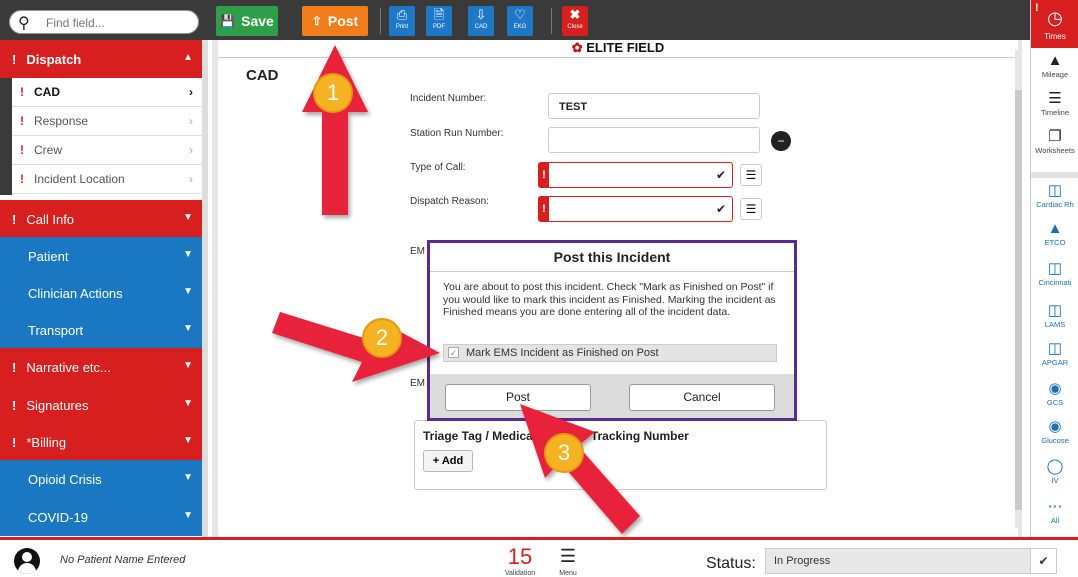 The image size is (1078, 577). What do you see at coordinates (1055, 520) in the screenshot?
I see `all-label: All` at bounding box center [1055, 520].